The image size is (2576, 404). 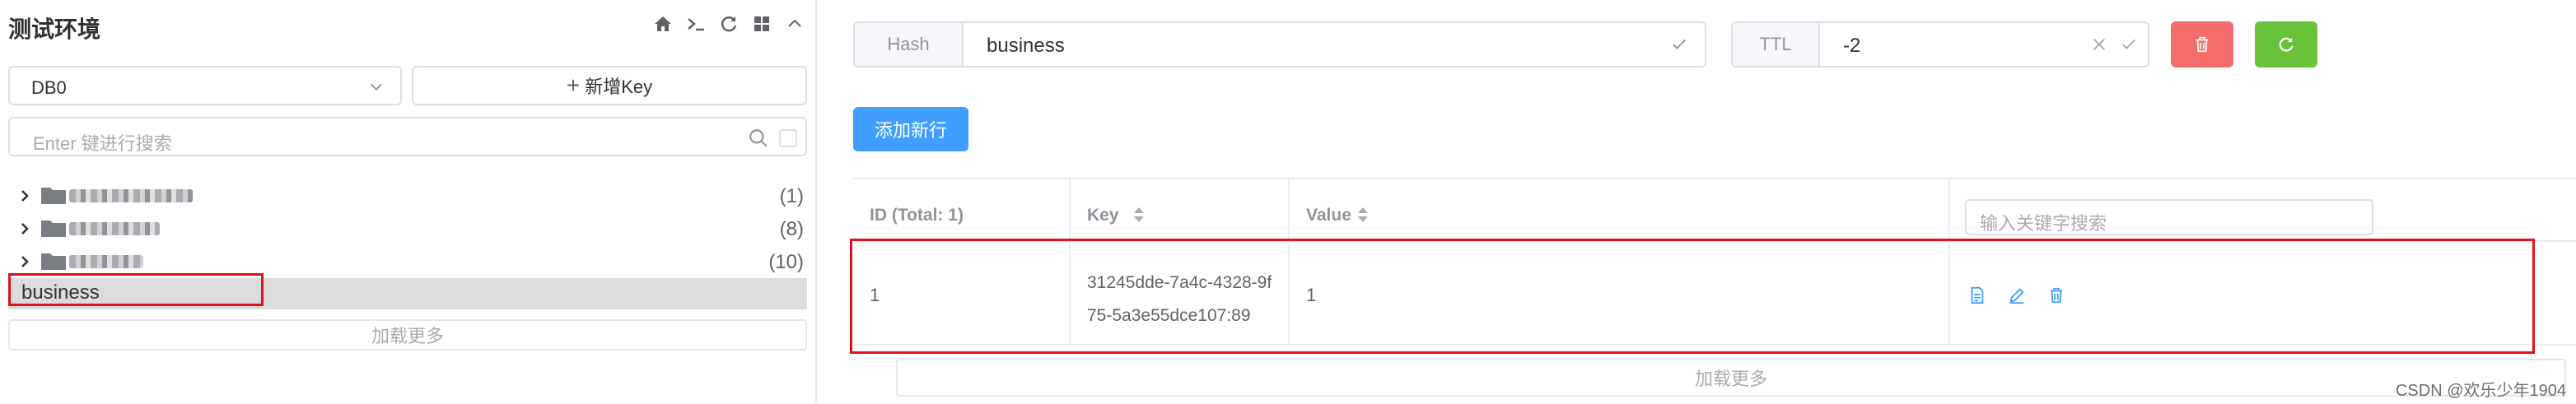 What do you see at coordinates (407, 293) in the screenshot?
I see `tree-key-selected: business` at bounding box center [407, 293].